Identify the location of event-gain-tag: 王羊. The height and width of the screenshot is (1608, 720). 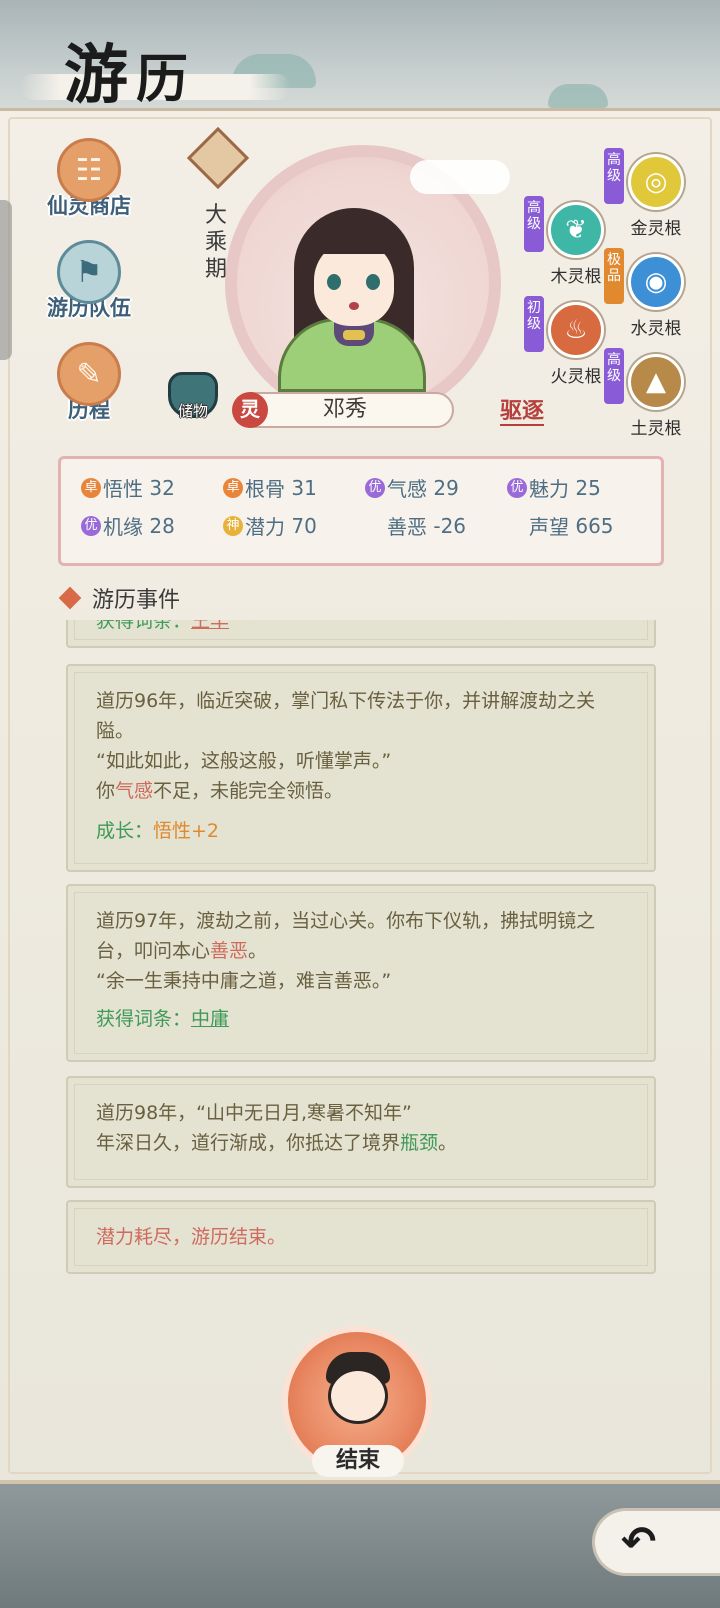
(210, 626).